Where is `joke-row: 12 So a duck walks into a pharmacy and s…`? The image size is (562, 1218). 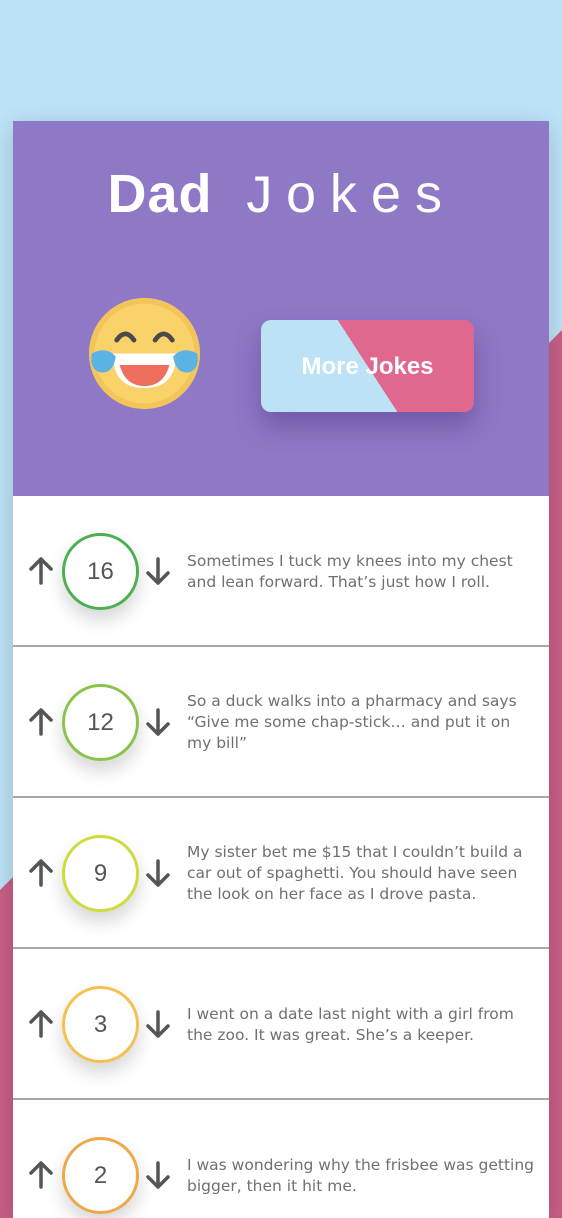
joke-row: 12 So a duck walks into a pharmacy and s… is located at coordinates (281, 722).